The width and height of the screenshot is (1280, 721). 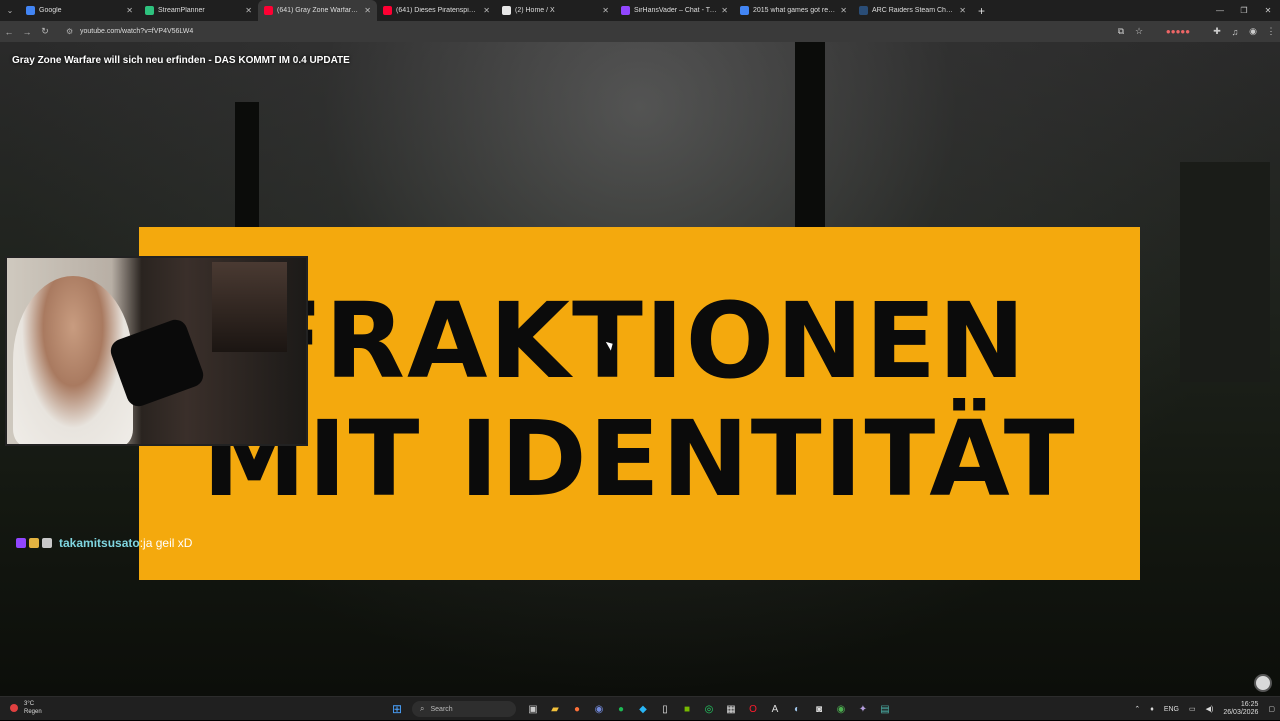 I want to click on profile-avatar-icon: ◉, so click(x=1253, y=31).